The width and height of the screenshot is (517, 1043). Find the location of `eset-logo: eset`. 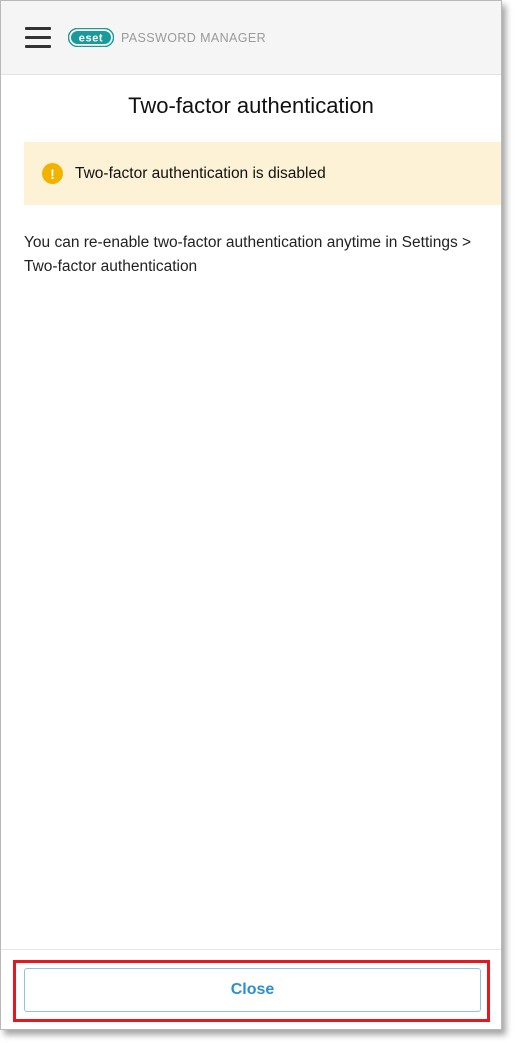

eset-logo: eset is located at coordinates (91, 37).